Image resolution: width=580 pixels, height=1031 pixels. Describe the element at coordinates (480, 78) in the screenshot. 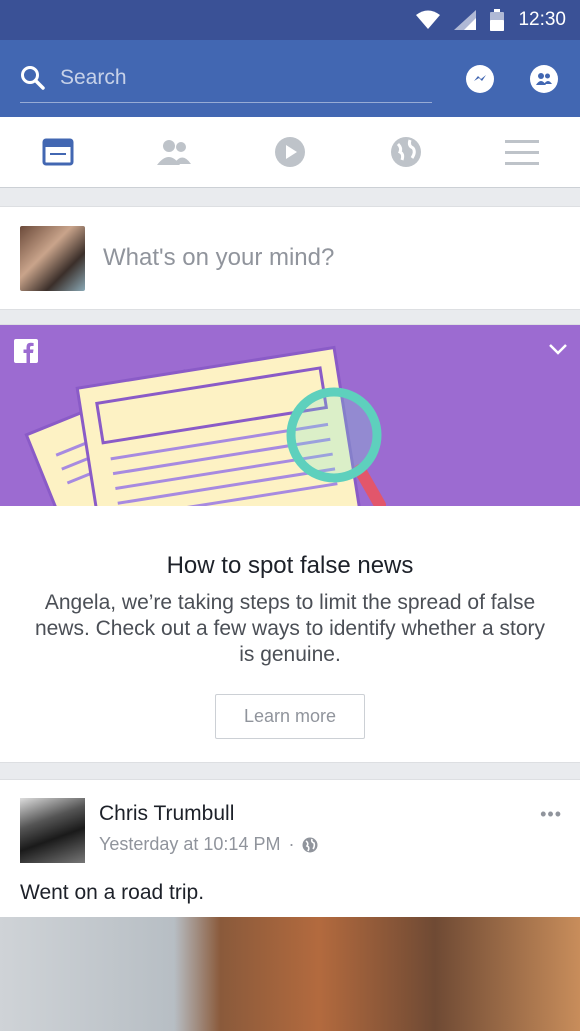

I see `messenger-icon` at that location.